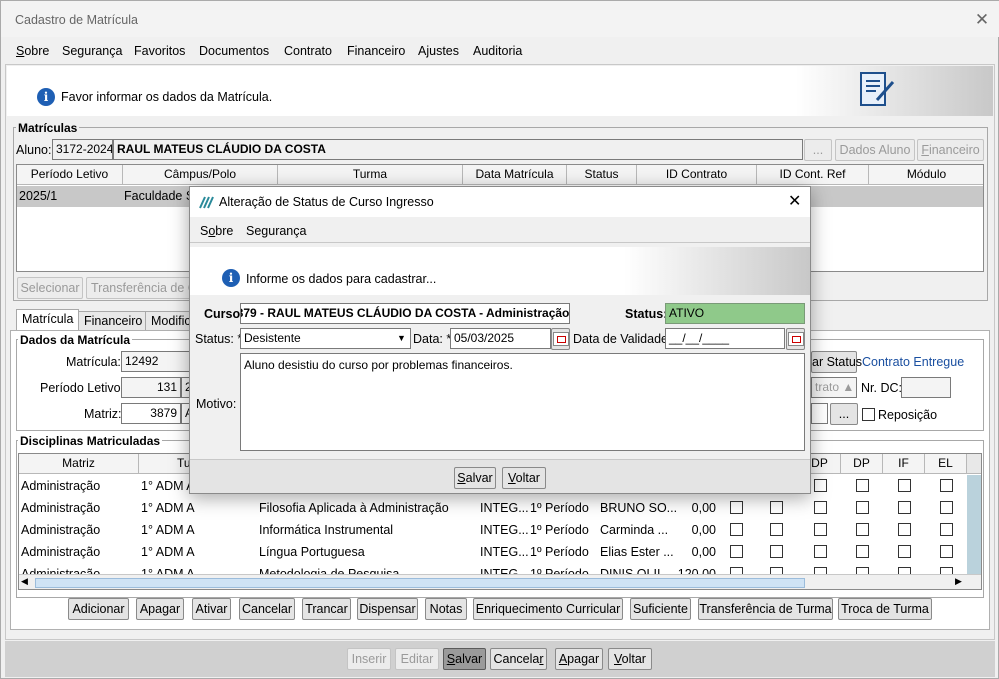  I want to click on col-el: EL, so click(946, 464).